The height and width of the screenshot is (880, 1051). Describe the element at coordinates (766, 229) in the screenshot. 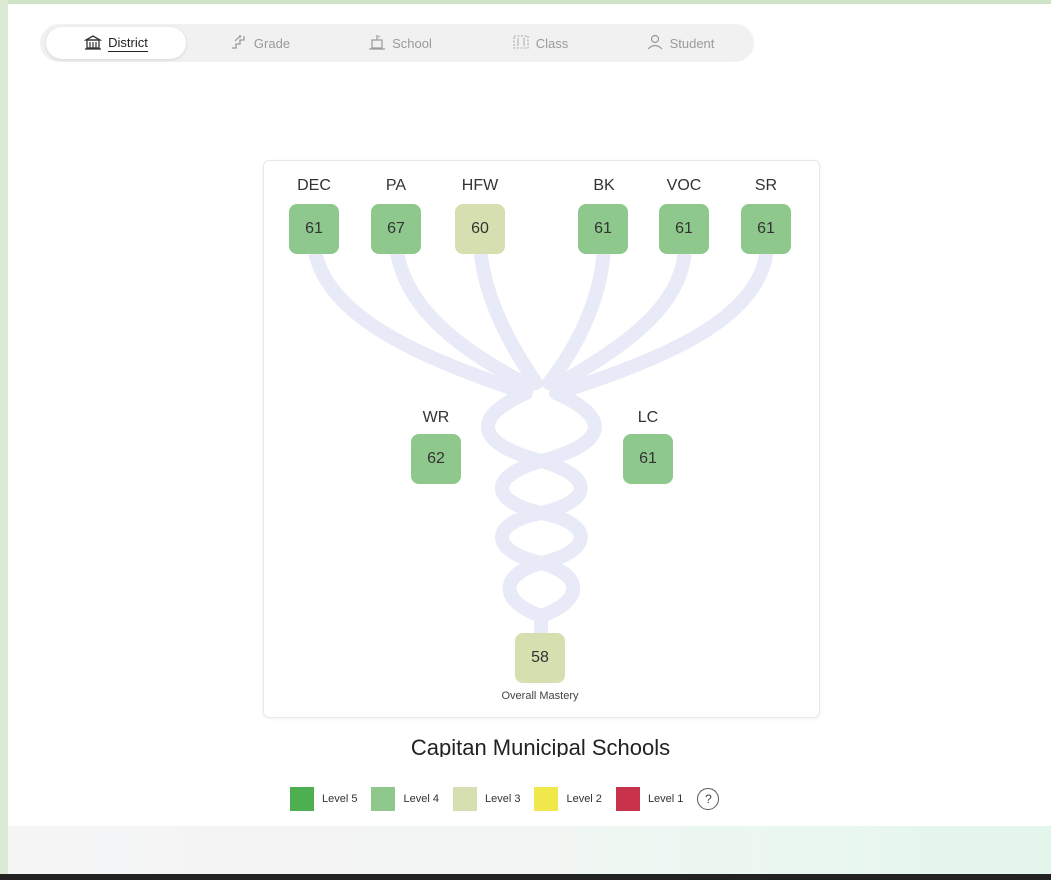

I see `node-score-sr: 61` at that location.